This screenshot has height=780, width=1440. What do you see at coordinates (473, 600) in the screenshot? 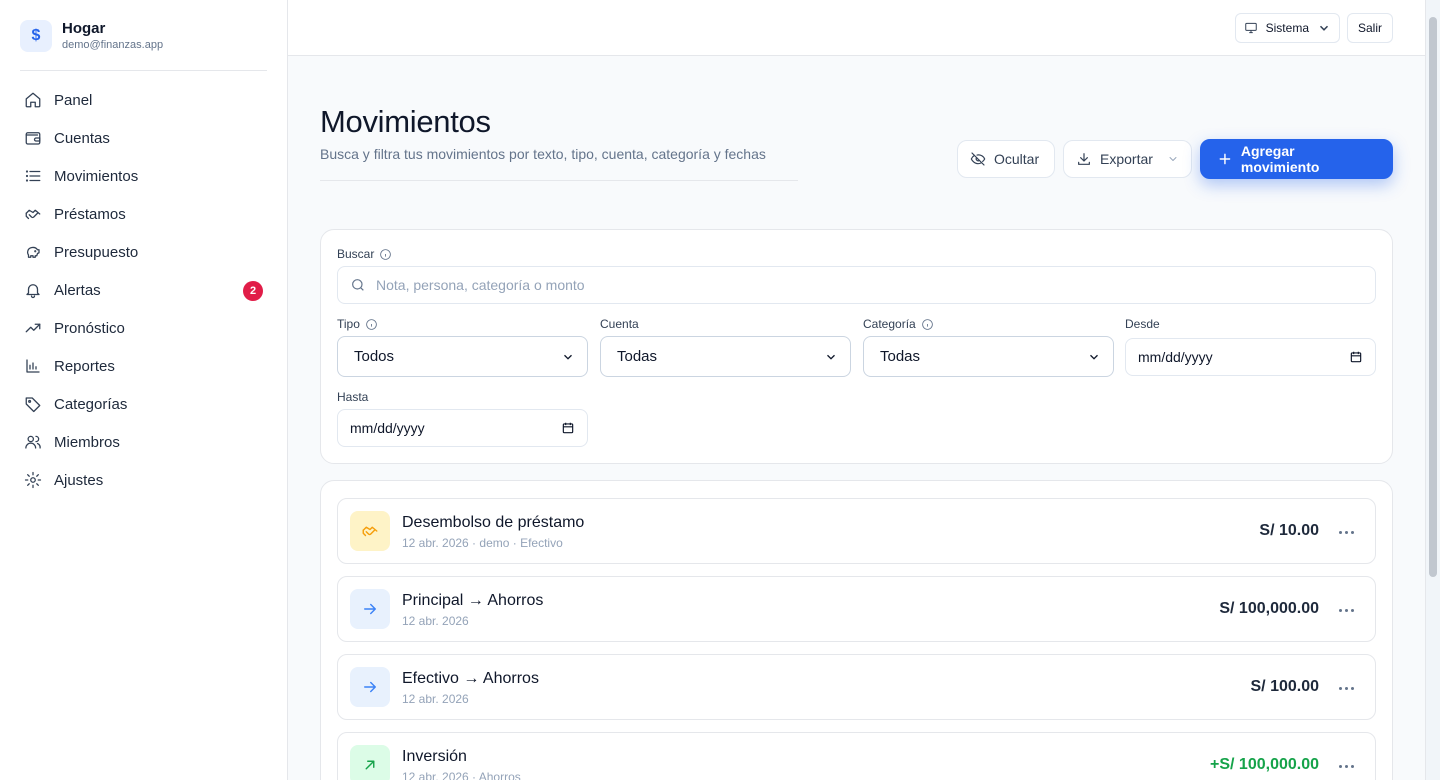
I see `movement-title: Principal → Ahorros` at bounding box center [473, 600].